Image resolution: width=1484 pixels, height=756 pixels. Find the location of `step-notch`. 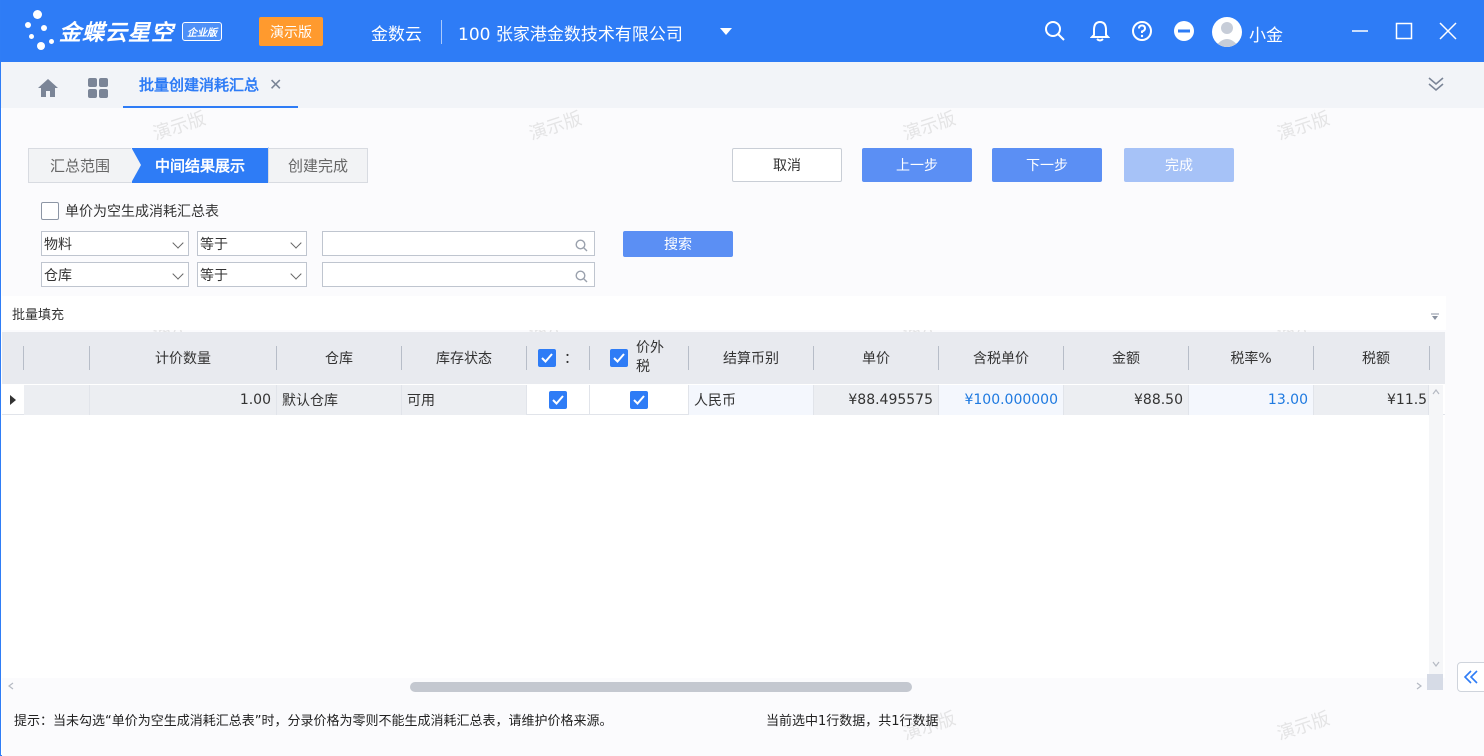

step-notch is located at coordinates (136, 165).